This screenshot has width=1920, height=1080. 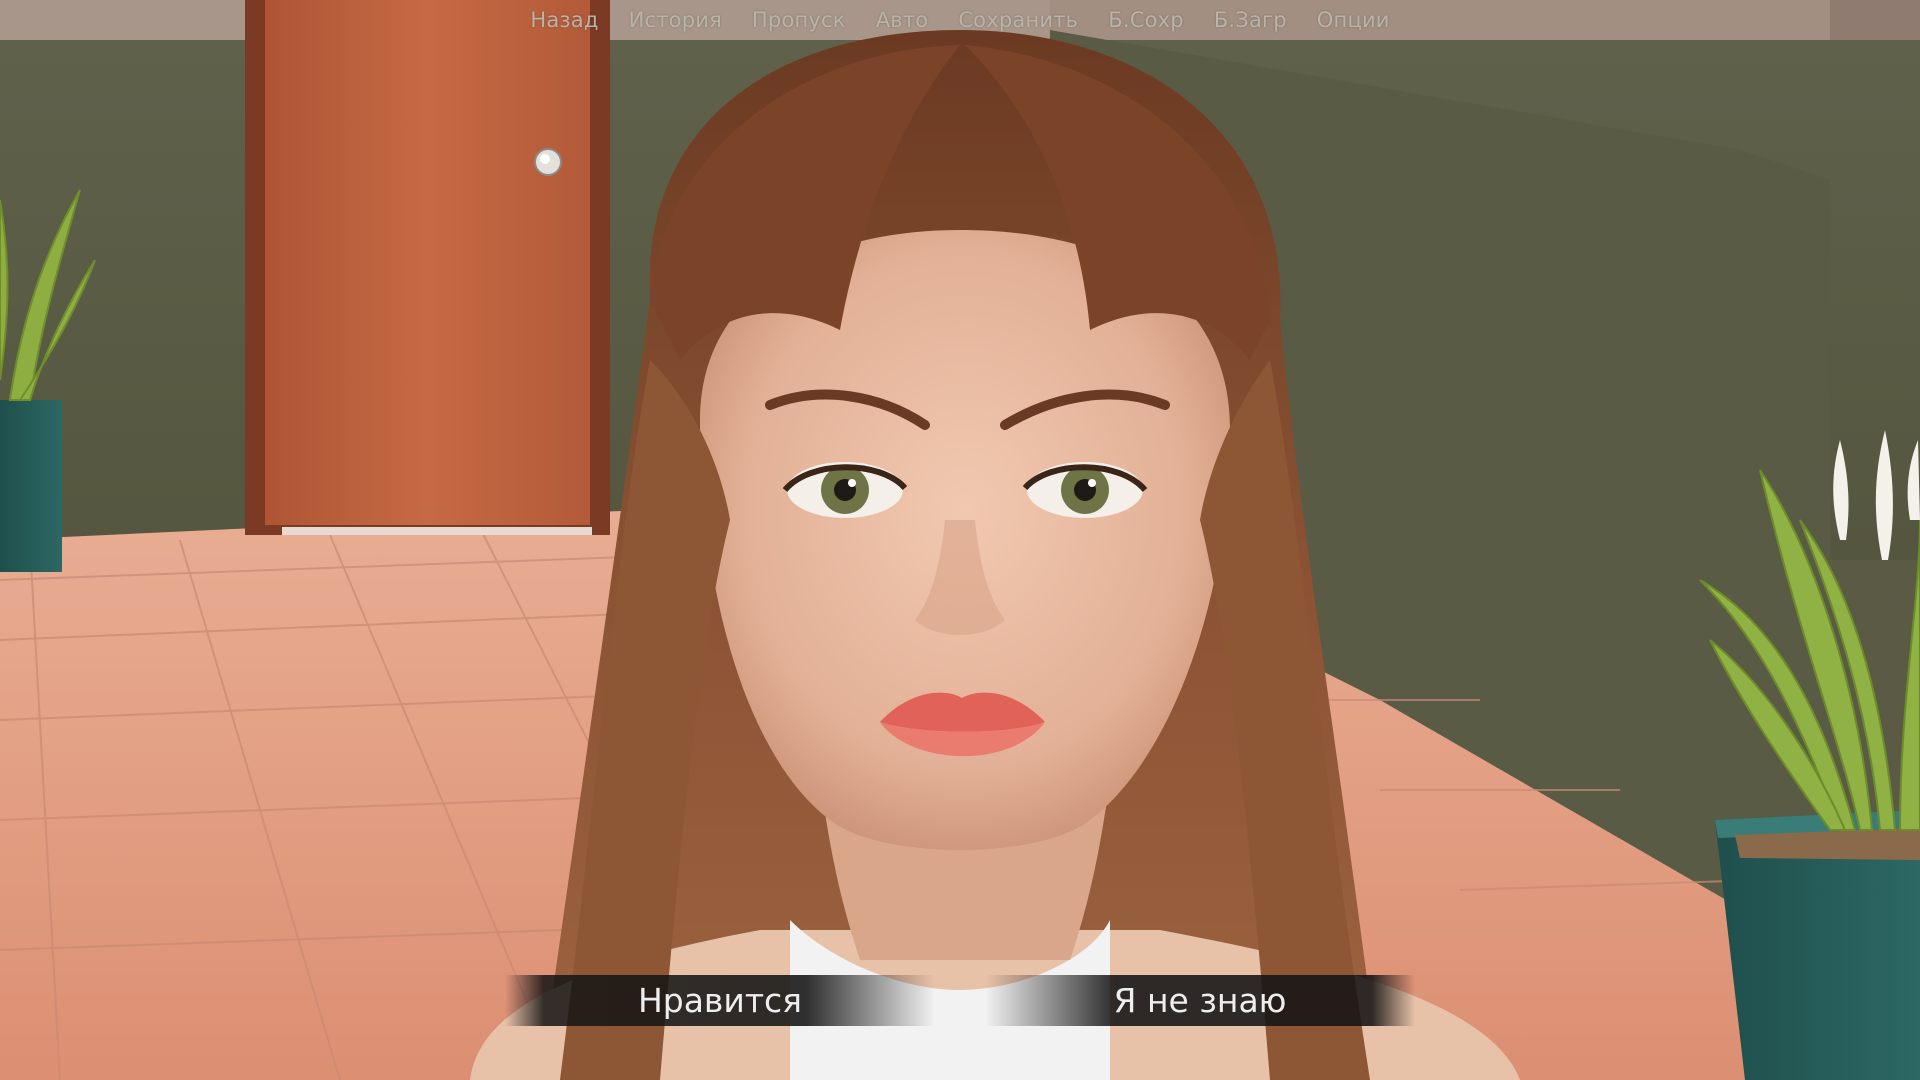 I want to click on history-button: История, so click(x=675, y=20).